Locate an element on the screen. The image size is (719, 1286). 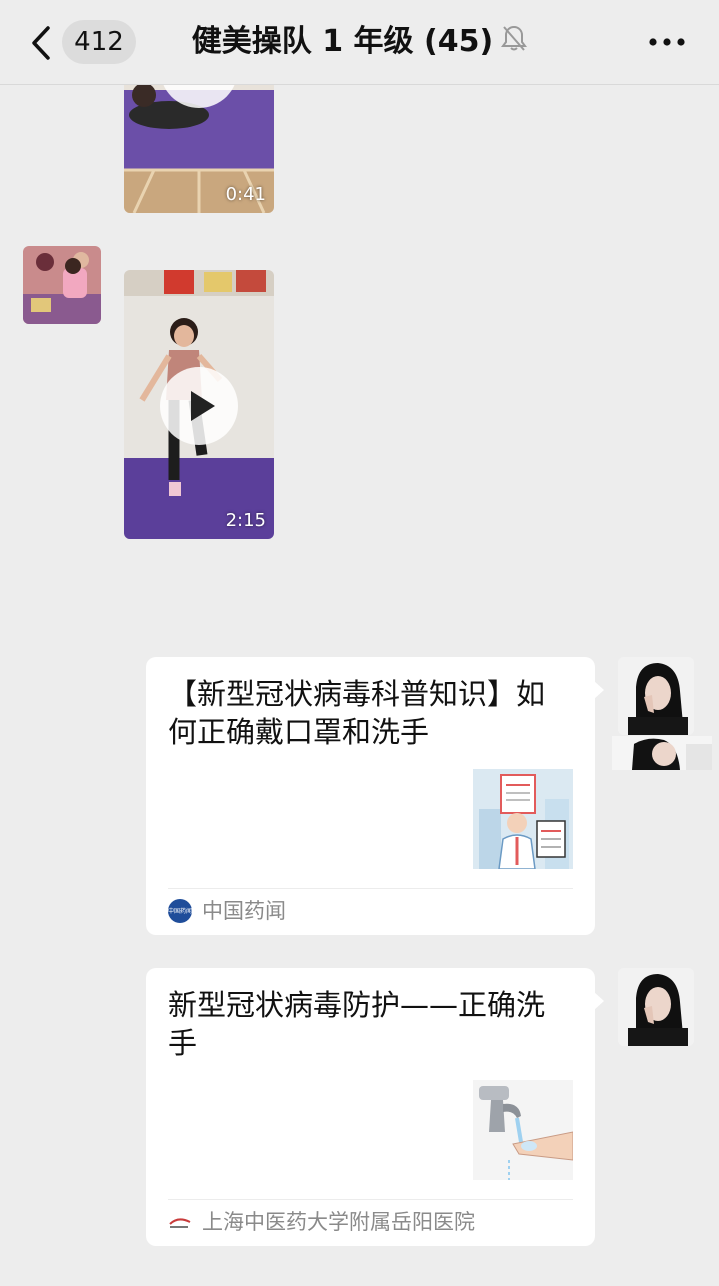
video-duration: 2:15 is located at coordinates (245, 520).